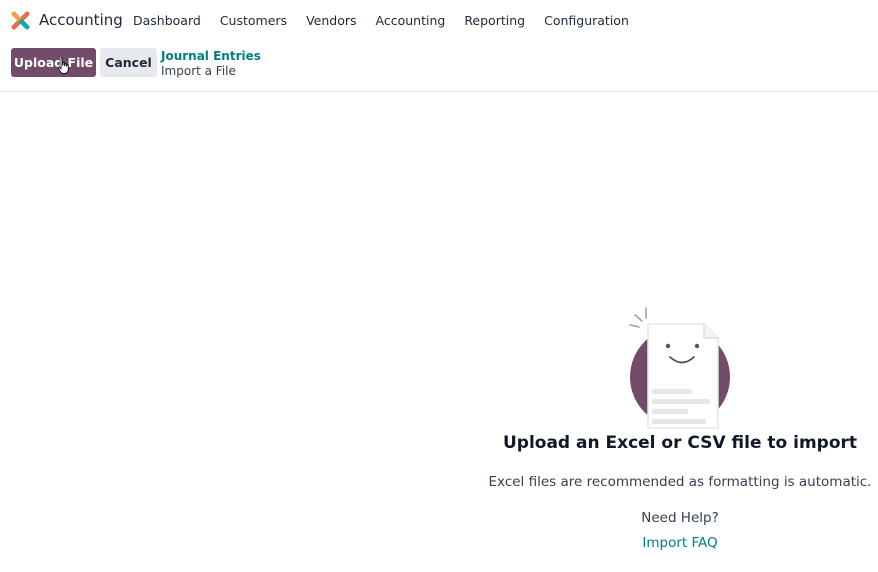 This screenshot has width=878, height=572. Describe the element at coordinates (679, 368) in the screenshot. I see `smiling-document-icon` at that location.